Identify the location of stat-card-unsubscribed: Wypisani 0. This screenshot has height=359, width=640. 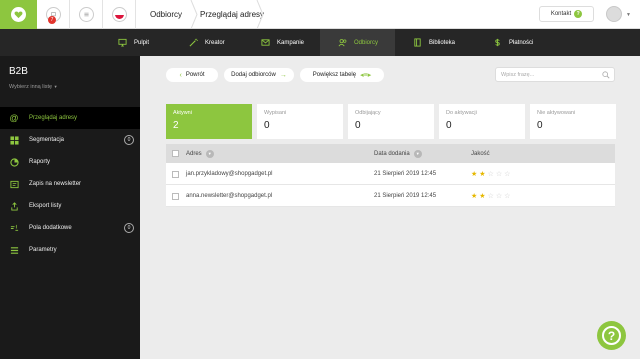
(300, 121).